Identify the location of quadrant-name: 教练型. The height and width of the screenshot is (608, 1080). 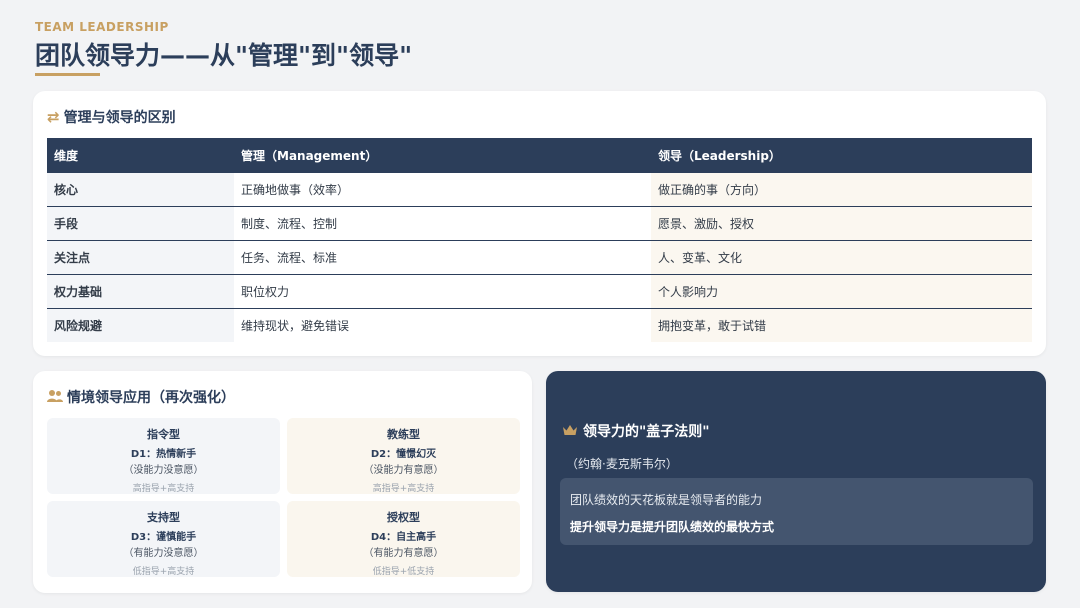
(403, 434).